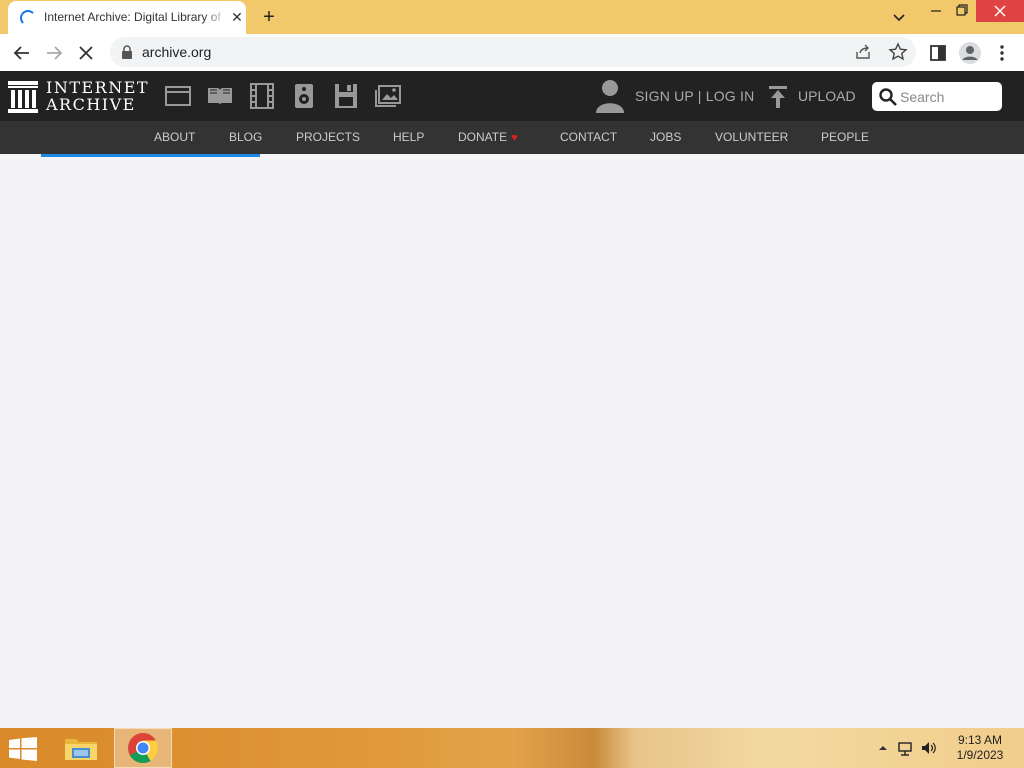 The height and width of the screenshot is (768, 1024). Describe the element at coordinates (23, 749) in the screenshot. I see `windows-start-icon` at that location.